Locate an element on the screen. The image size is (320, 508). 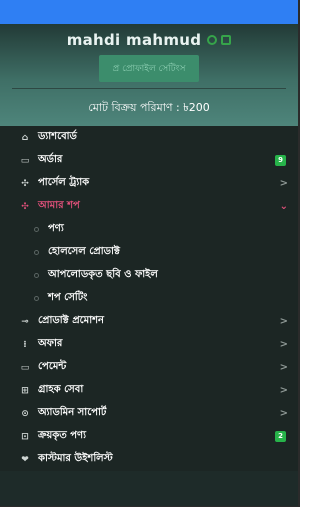
submenu-item-wholesale: হোলসেল প্রোডাক্ট is located at coordinates (149, 252).